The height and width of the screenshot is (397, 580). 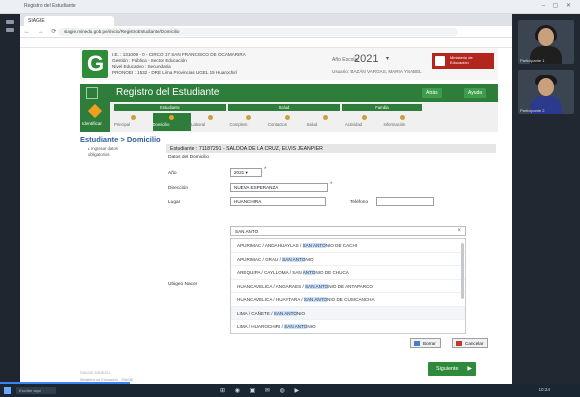 What do you see at coordinates (405, 201) in the screenshot?
I see `telefono-field` at bounding box center [405, 201].